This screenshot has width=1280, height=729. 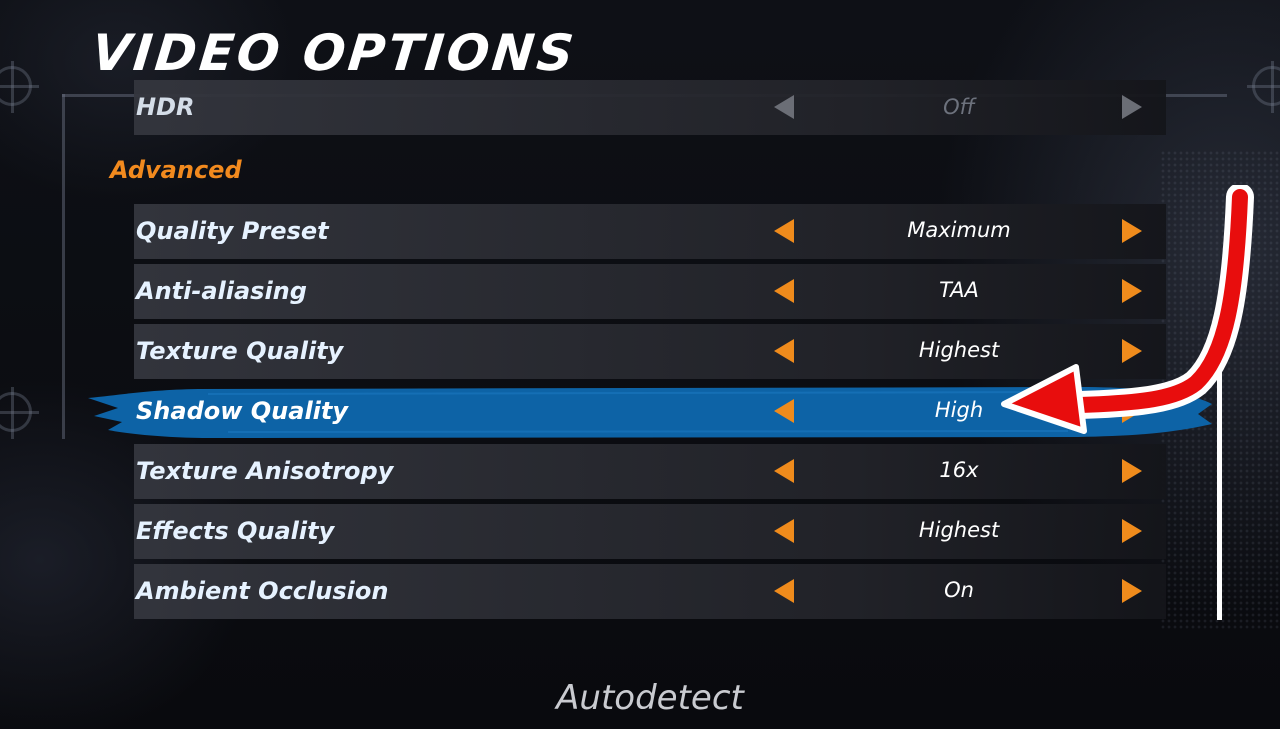 I want to click on setting-label: Texture Anisotropy, so click(x=265, y=471).